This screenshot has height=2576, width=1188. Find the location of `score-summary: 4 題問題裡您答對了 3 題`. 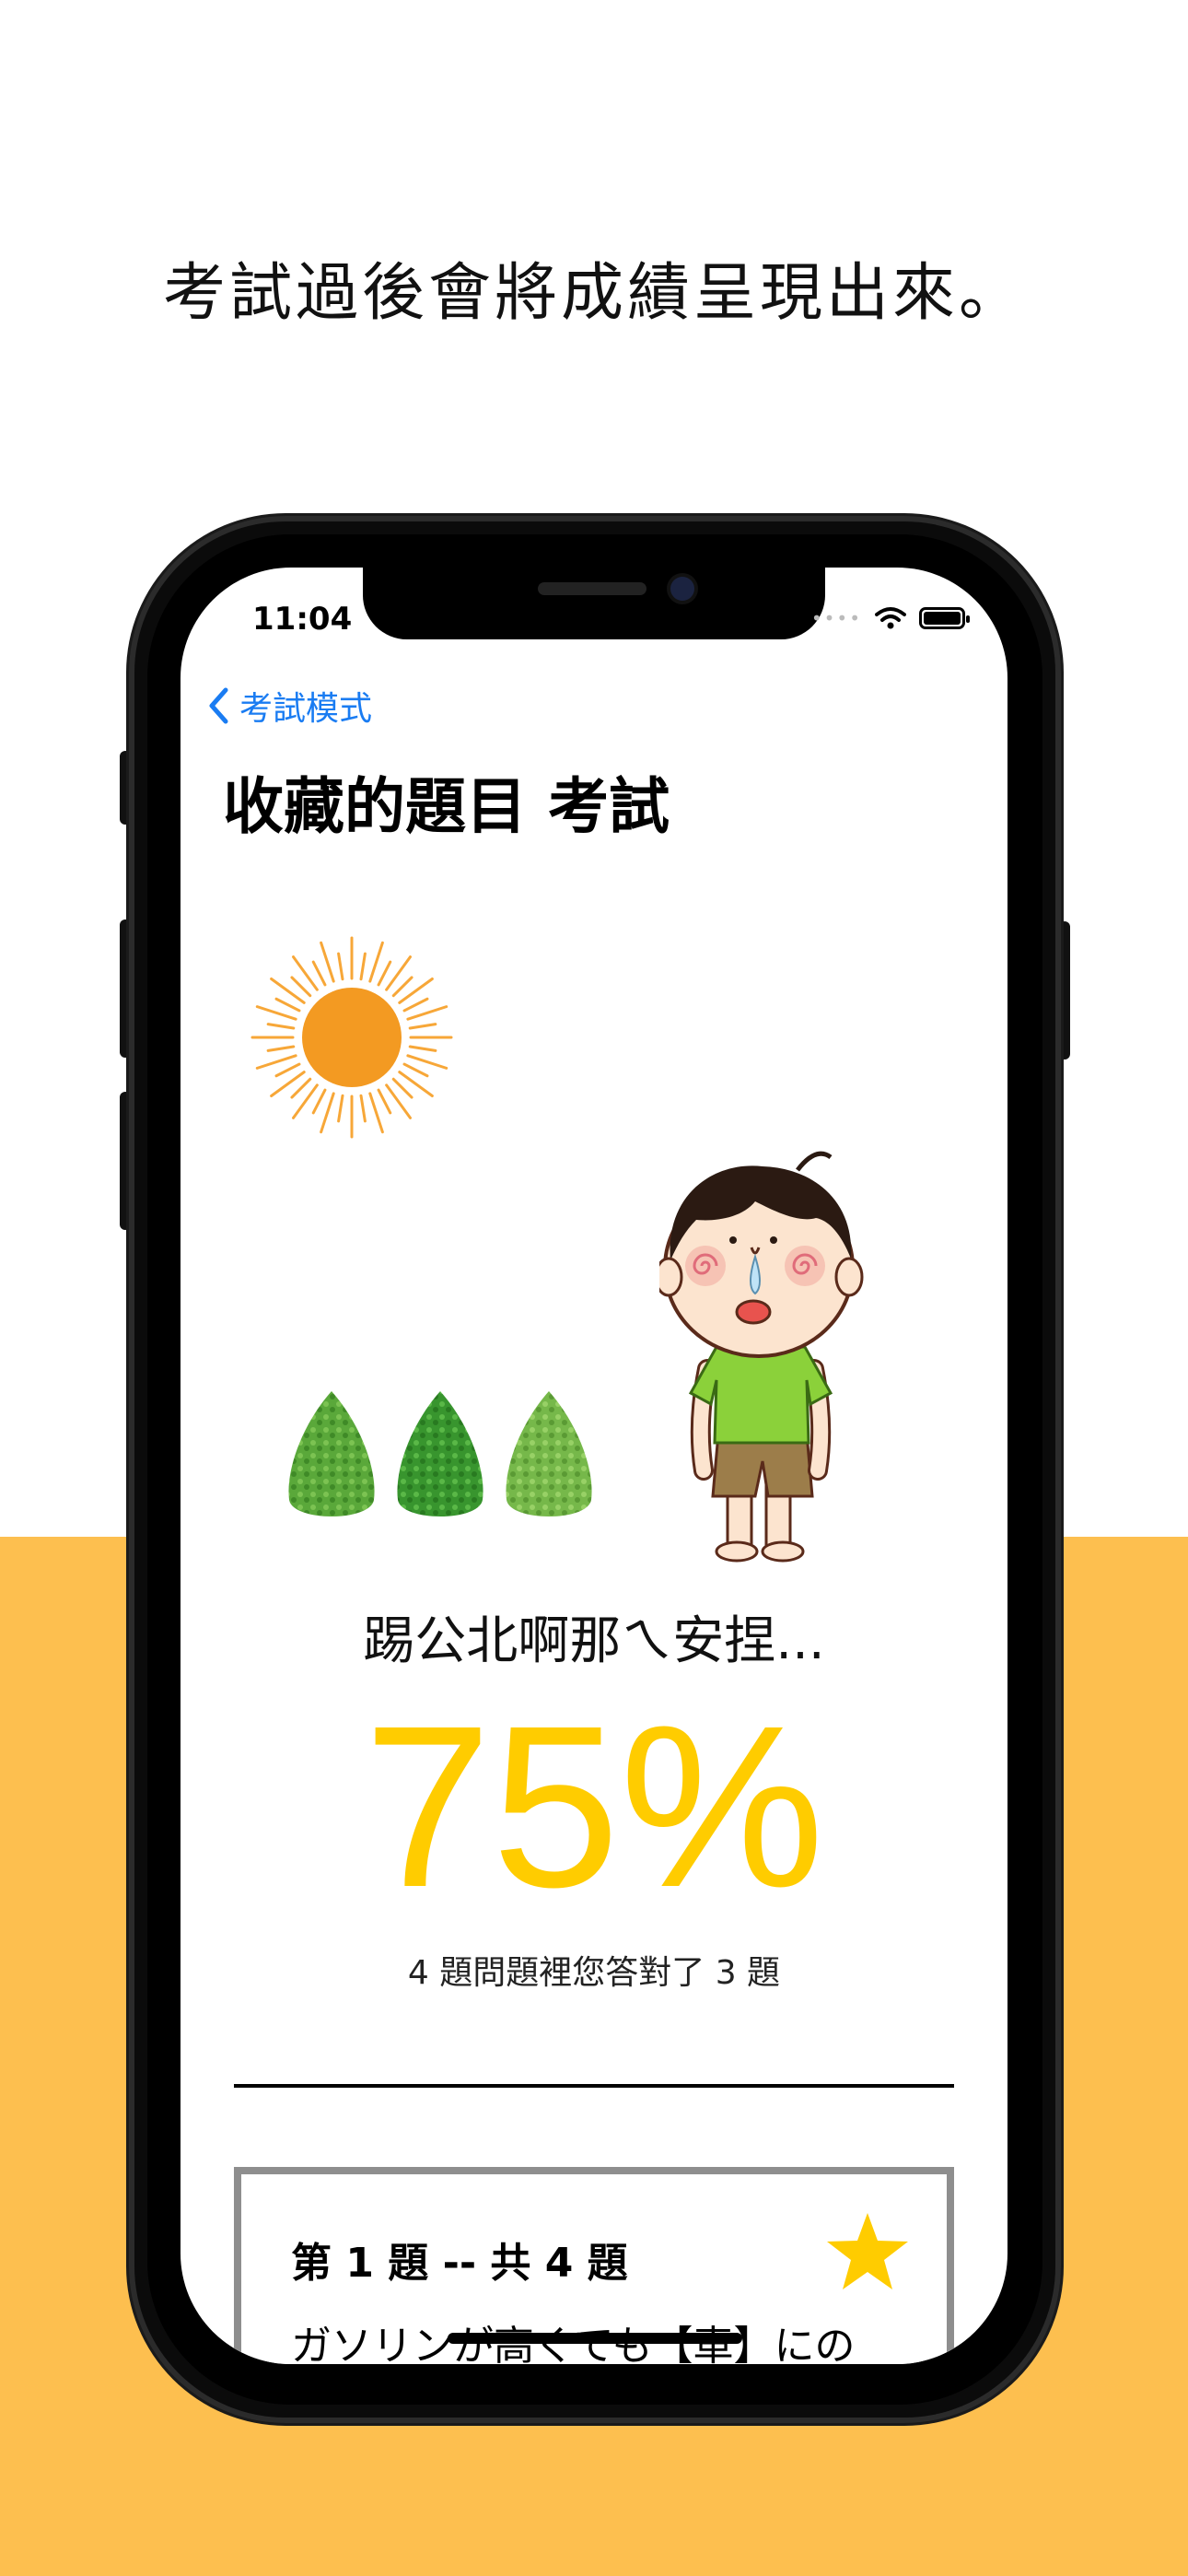

score-summary: 4 題問題裡您答對了 3 題 is located at coordinates (594, 1973).